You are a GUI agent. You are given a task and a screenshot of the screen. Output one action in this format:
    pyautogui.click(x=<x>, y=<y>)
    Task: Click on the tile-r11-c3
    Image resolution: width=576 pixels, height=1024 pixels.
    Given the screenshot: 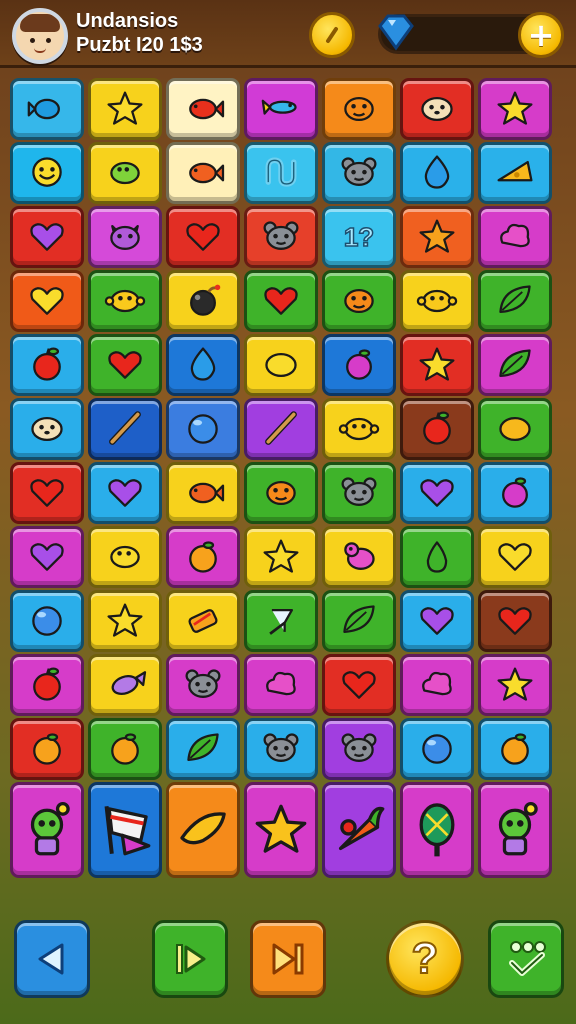 What is the action you would take?
    pyautogui.click(x=203, y=749)
    